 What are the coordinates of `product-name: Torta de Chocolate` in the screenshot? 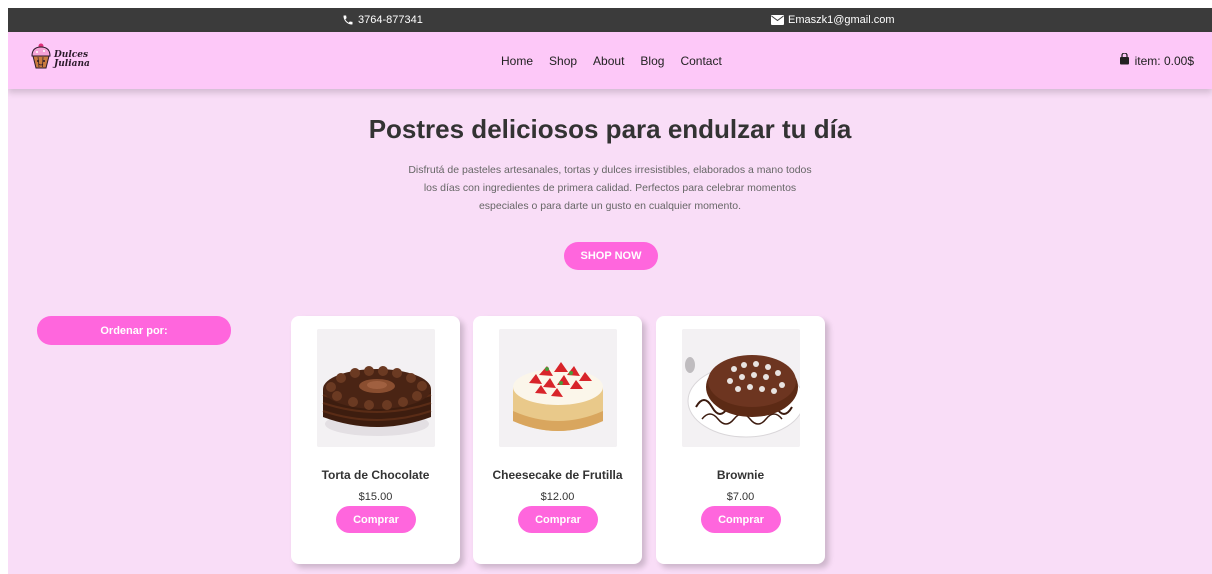 It's located at (375, 475).